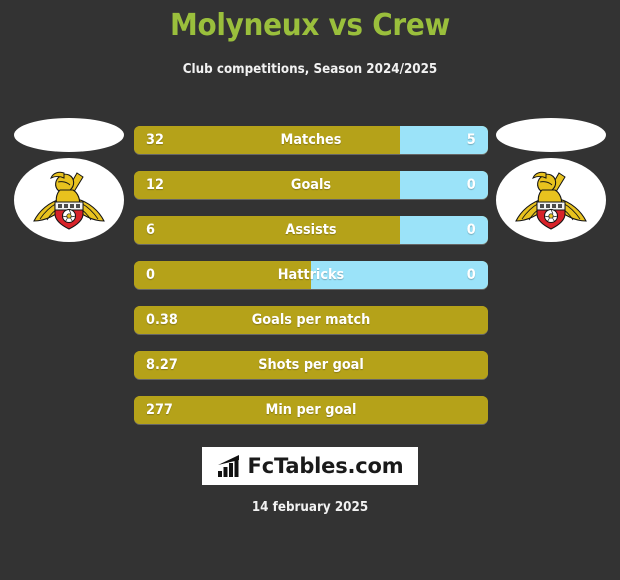 The image size is (620, 580). I want to click on footer-date: 14 february 2025, so click(310, 507).